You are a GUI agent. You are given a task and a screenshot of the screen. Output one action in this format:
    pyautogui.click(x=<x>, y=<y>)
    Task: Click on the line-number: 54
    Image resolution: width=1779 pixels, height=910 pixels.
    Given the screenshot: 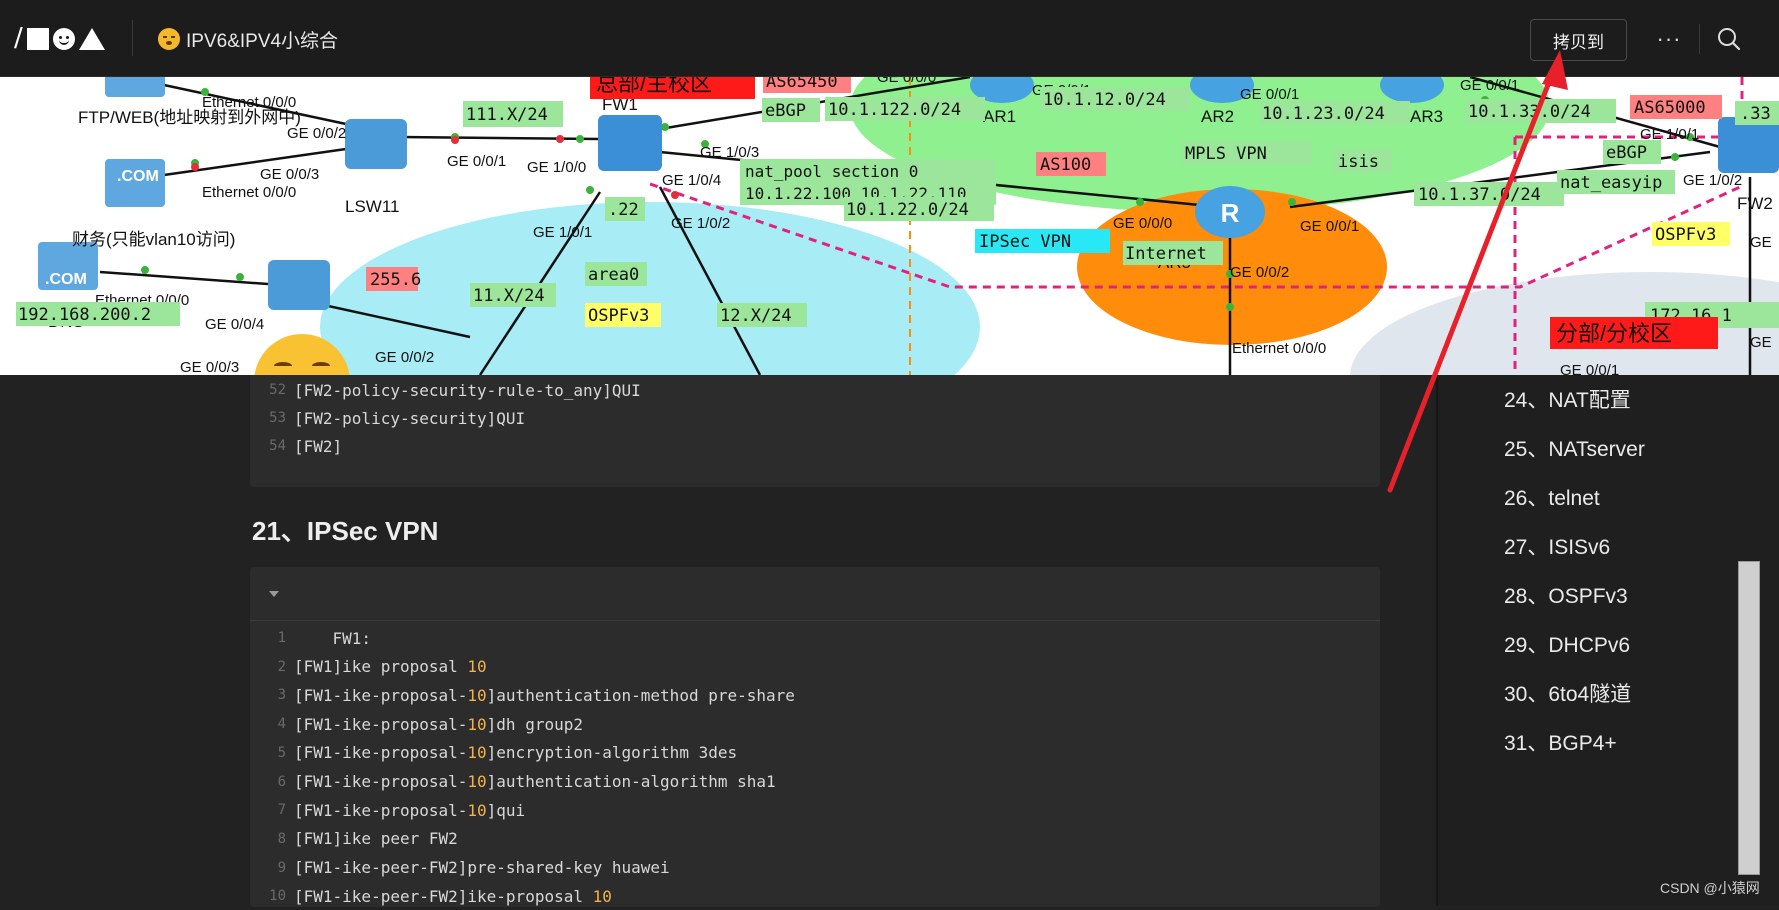 What is the action you would take?
    pyautogui.click(x=277, y=446)
    